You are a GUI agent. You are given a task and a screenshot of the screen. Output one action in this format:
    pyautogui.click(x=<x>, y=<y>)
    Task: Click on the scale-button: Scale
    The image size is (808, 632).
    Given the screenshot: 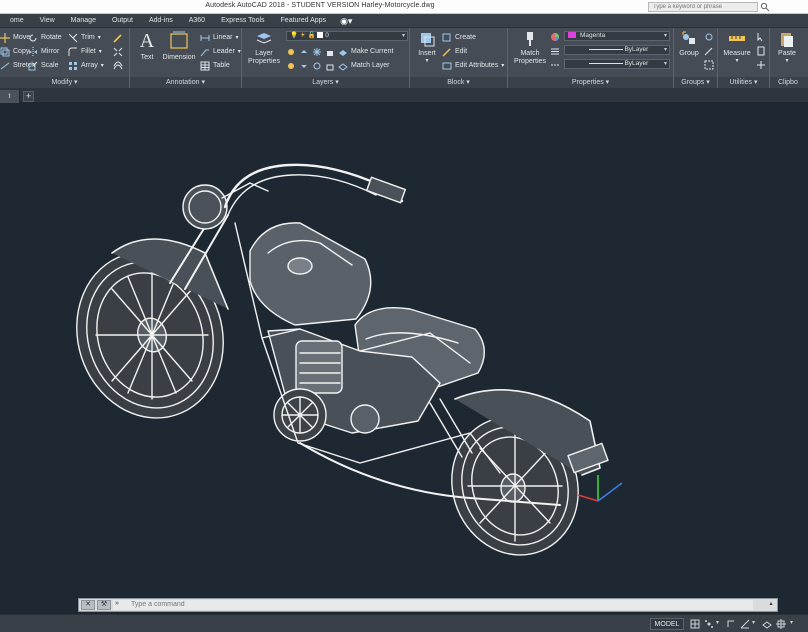 What is the action you would take?
    pyautogui.click(x=43, y=65)
    